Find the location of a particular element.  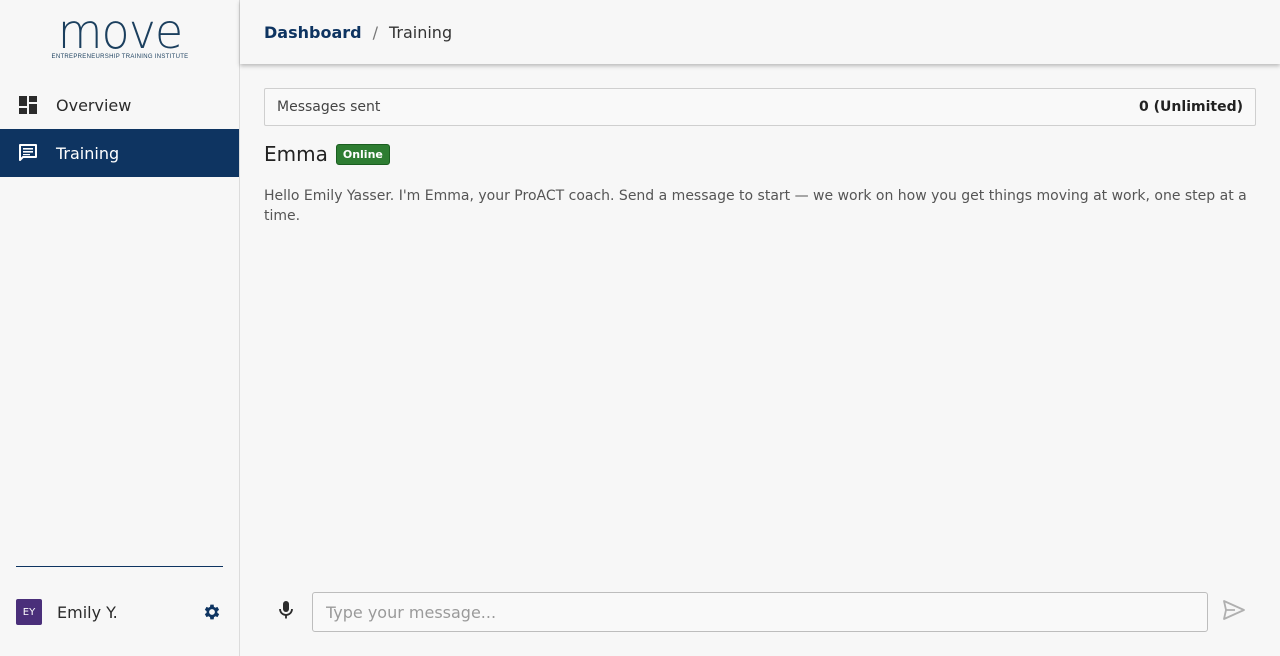

avatar: EY is located at coordinates (29, 612).